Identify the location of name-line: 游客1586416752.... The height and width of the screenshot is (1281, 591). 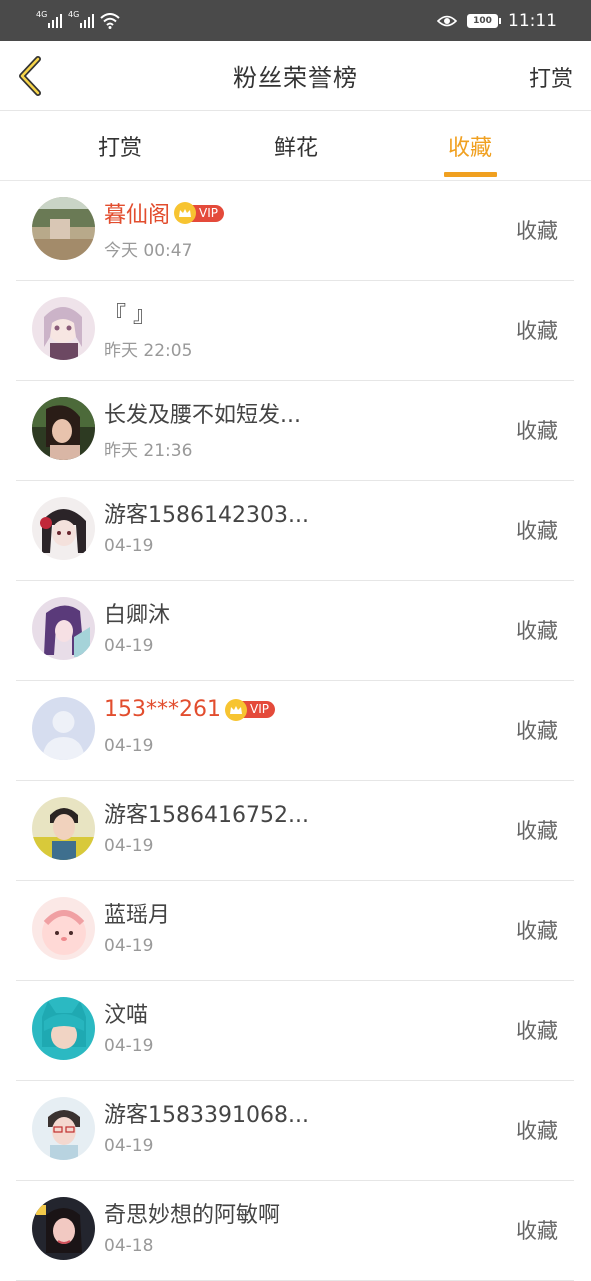
(206, 813).